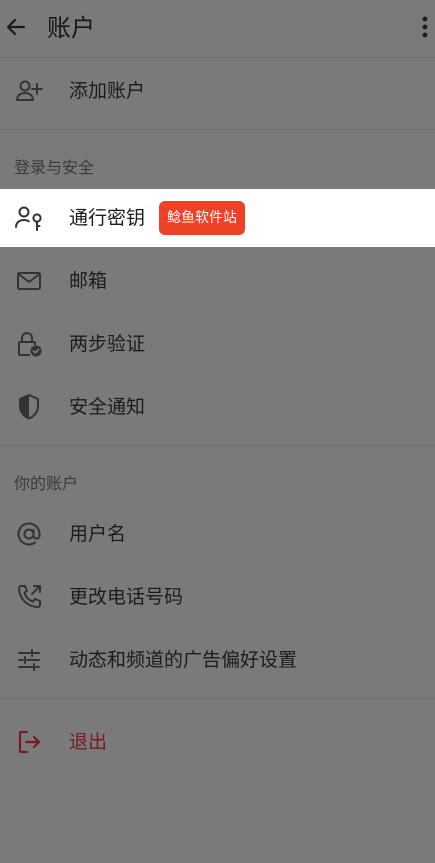  I want to click on two-step-verification-label: 两步验证, so click(107, 344).